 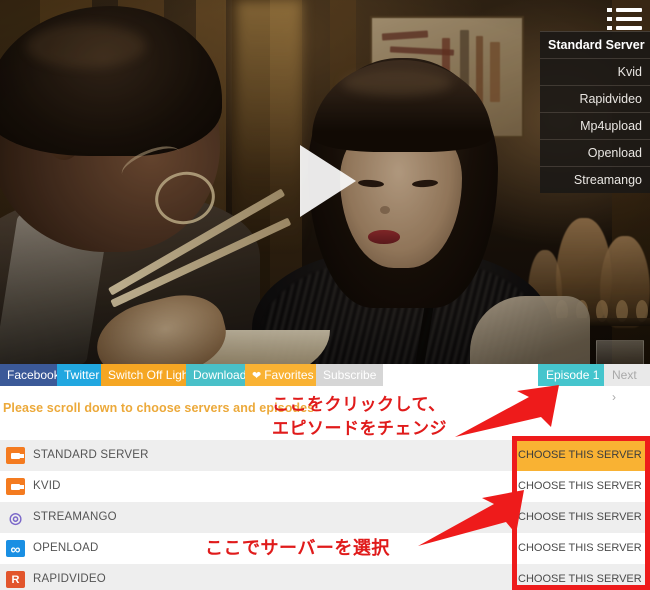 I want to click on server-name: STREAMANGO, so click(x=75, y=517).